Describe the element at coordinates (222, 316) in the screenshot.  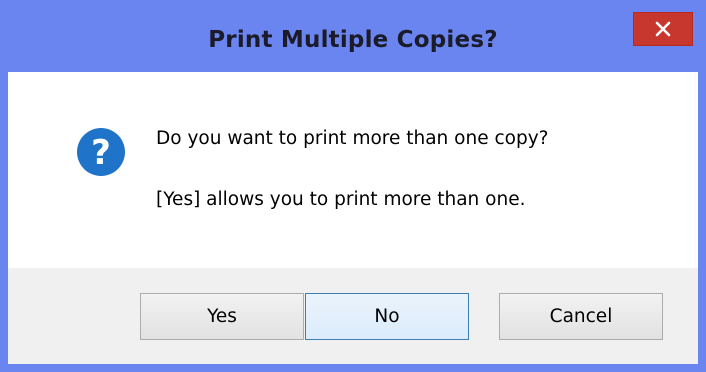
I see `yes-button: Yes` at that location.